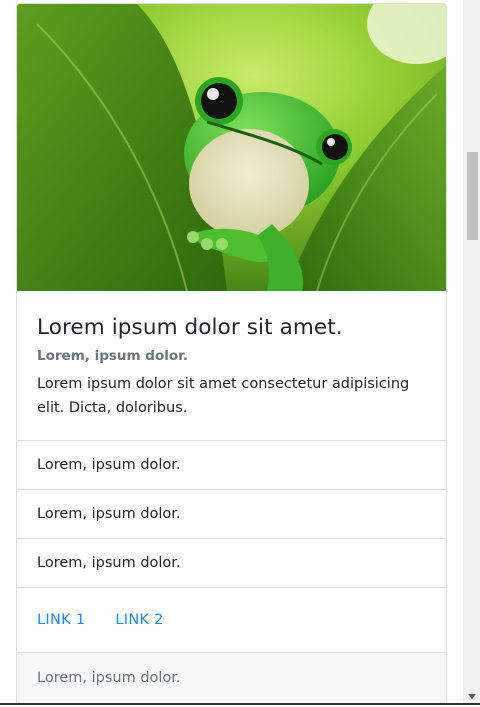 The image size is (480, 707). Describe the element at coordinates (472, 196) in the screenshot. I see `scrollbar-thumb` at that location.